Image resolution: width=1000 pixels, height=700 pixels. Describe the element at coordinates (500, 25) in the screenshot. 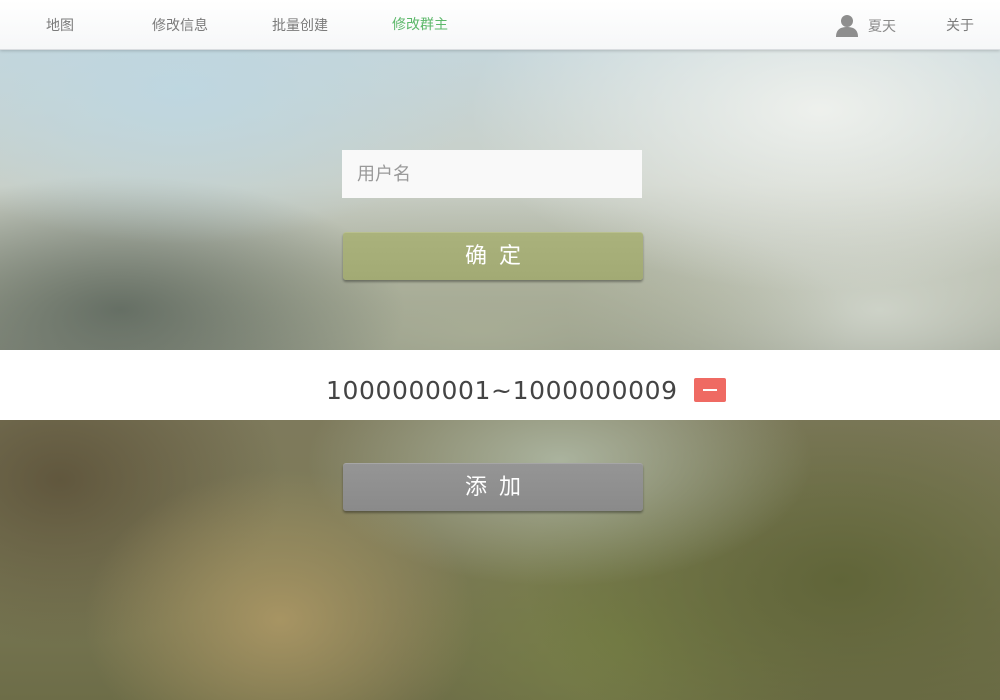

I see `top-nav-bar: 地图 修改信息 批量创建 修改群主 夏天 关于` at that location.